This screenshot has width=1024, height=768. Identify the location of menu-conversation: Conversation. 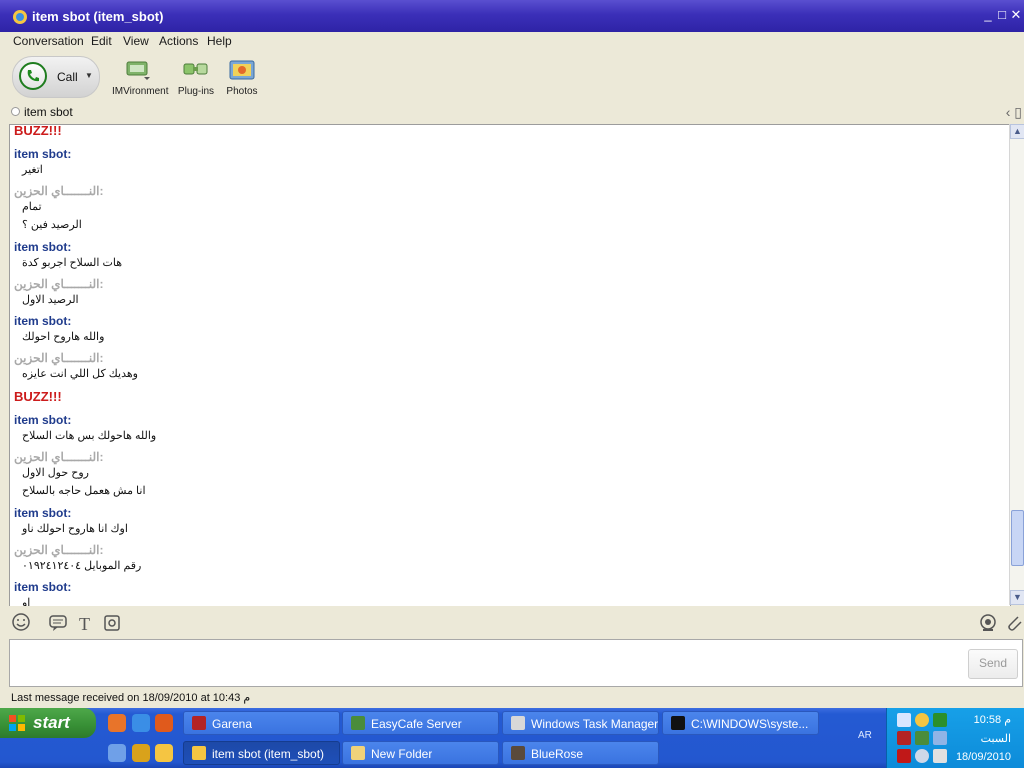
(48, 41).